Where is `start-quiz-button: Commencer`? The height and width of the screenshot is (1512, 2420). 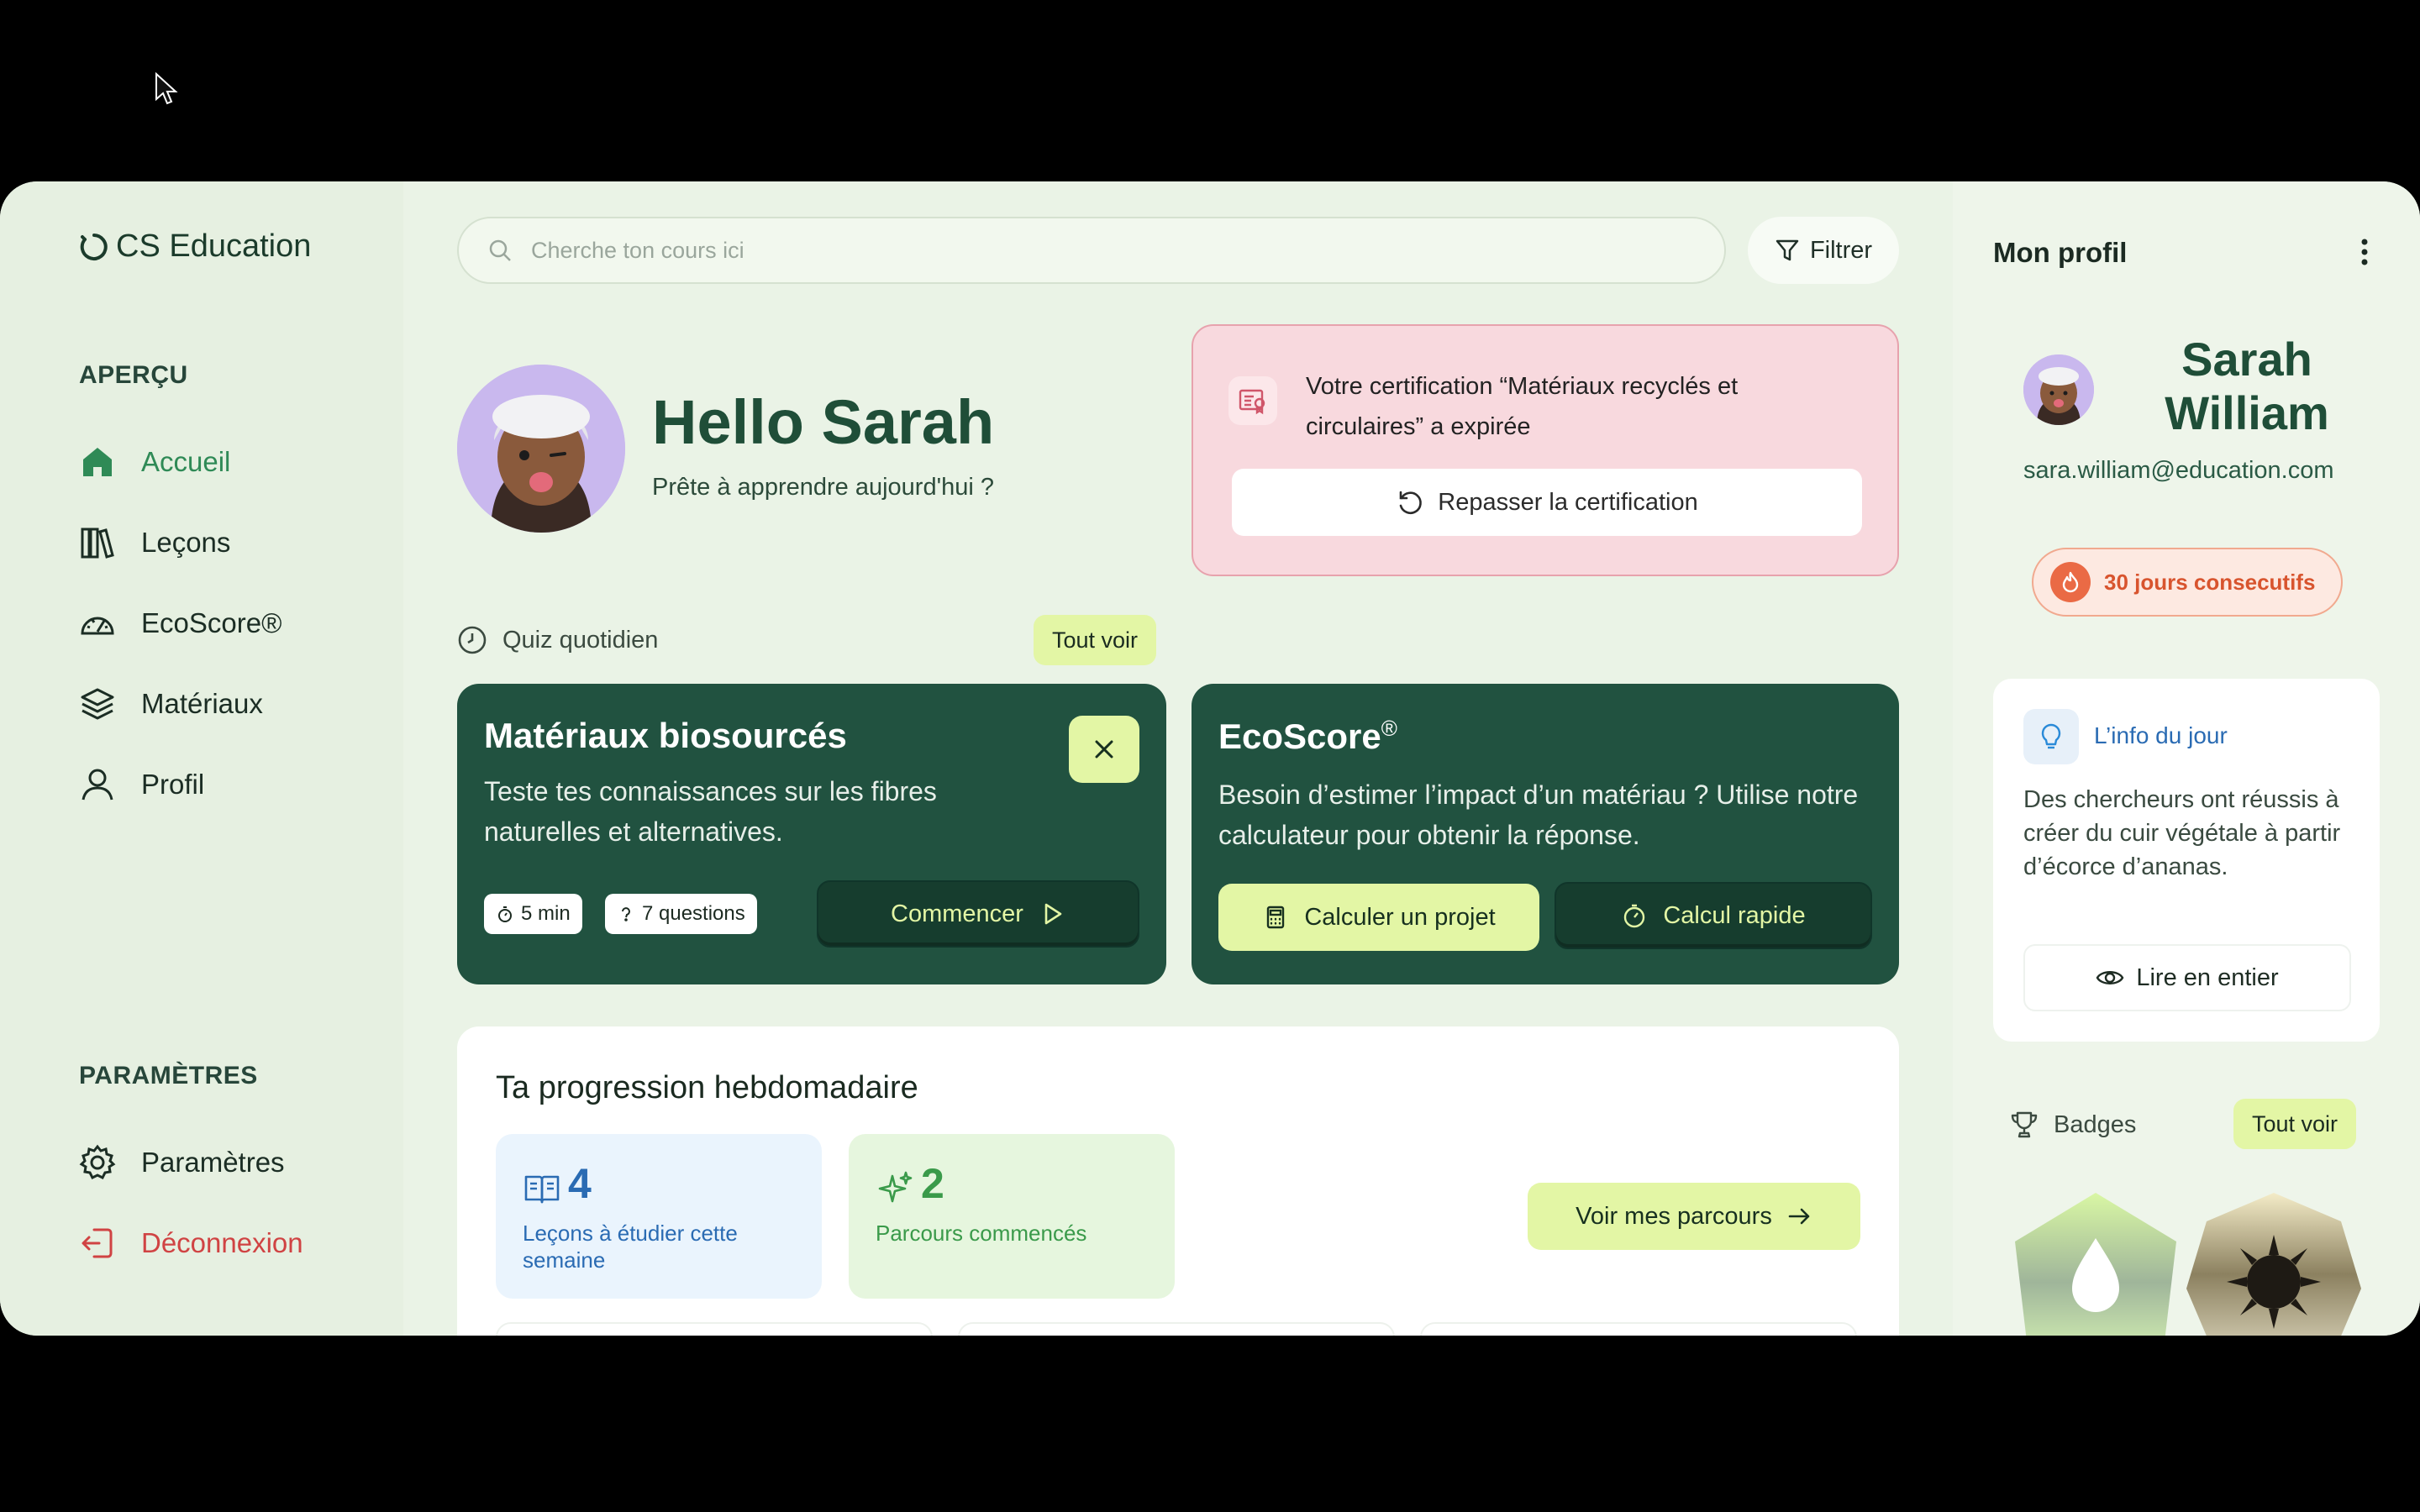 start-quiz-button: Commencer is located at coordinates (978, 914).